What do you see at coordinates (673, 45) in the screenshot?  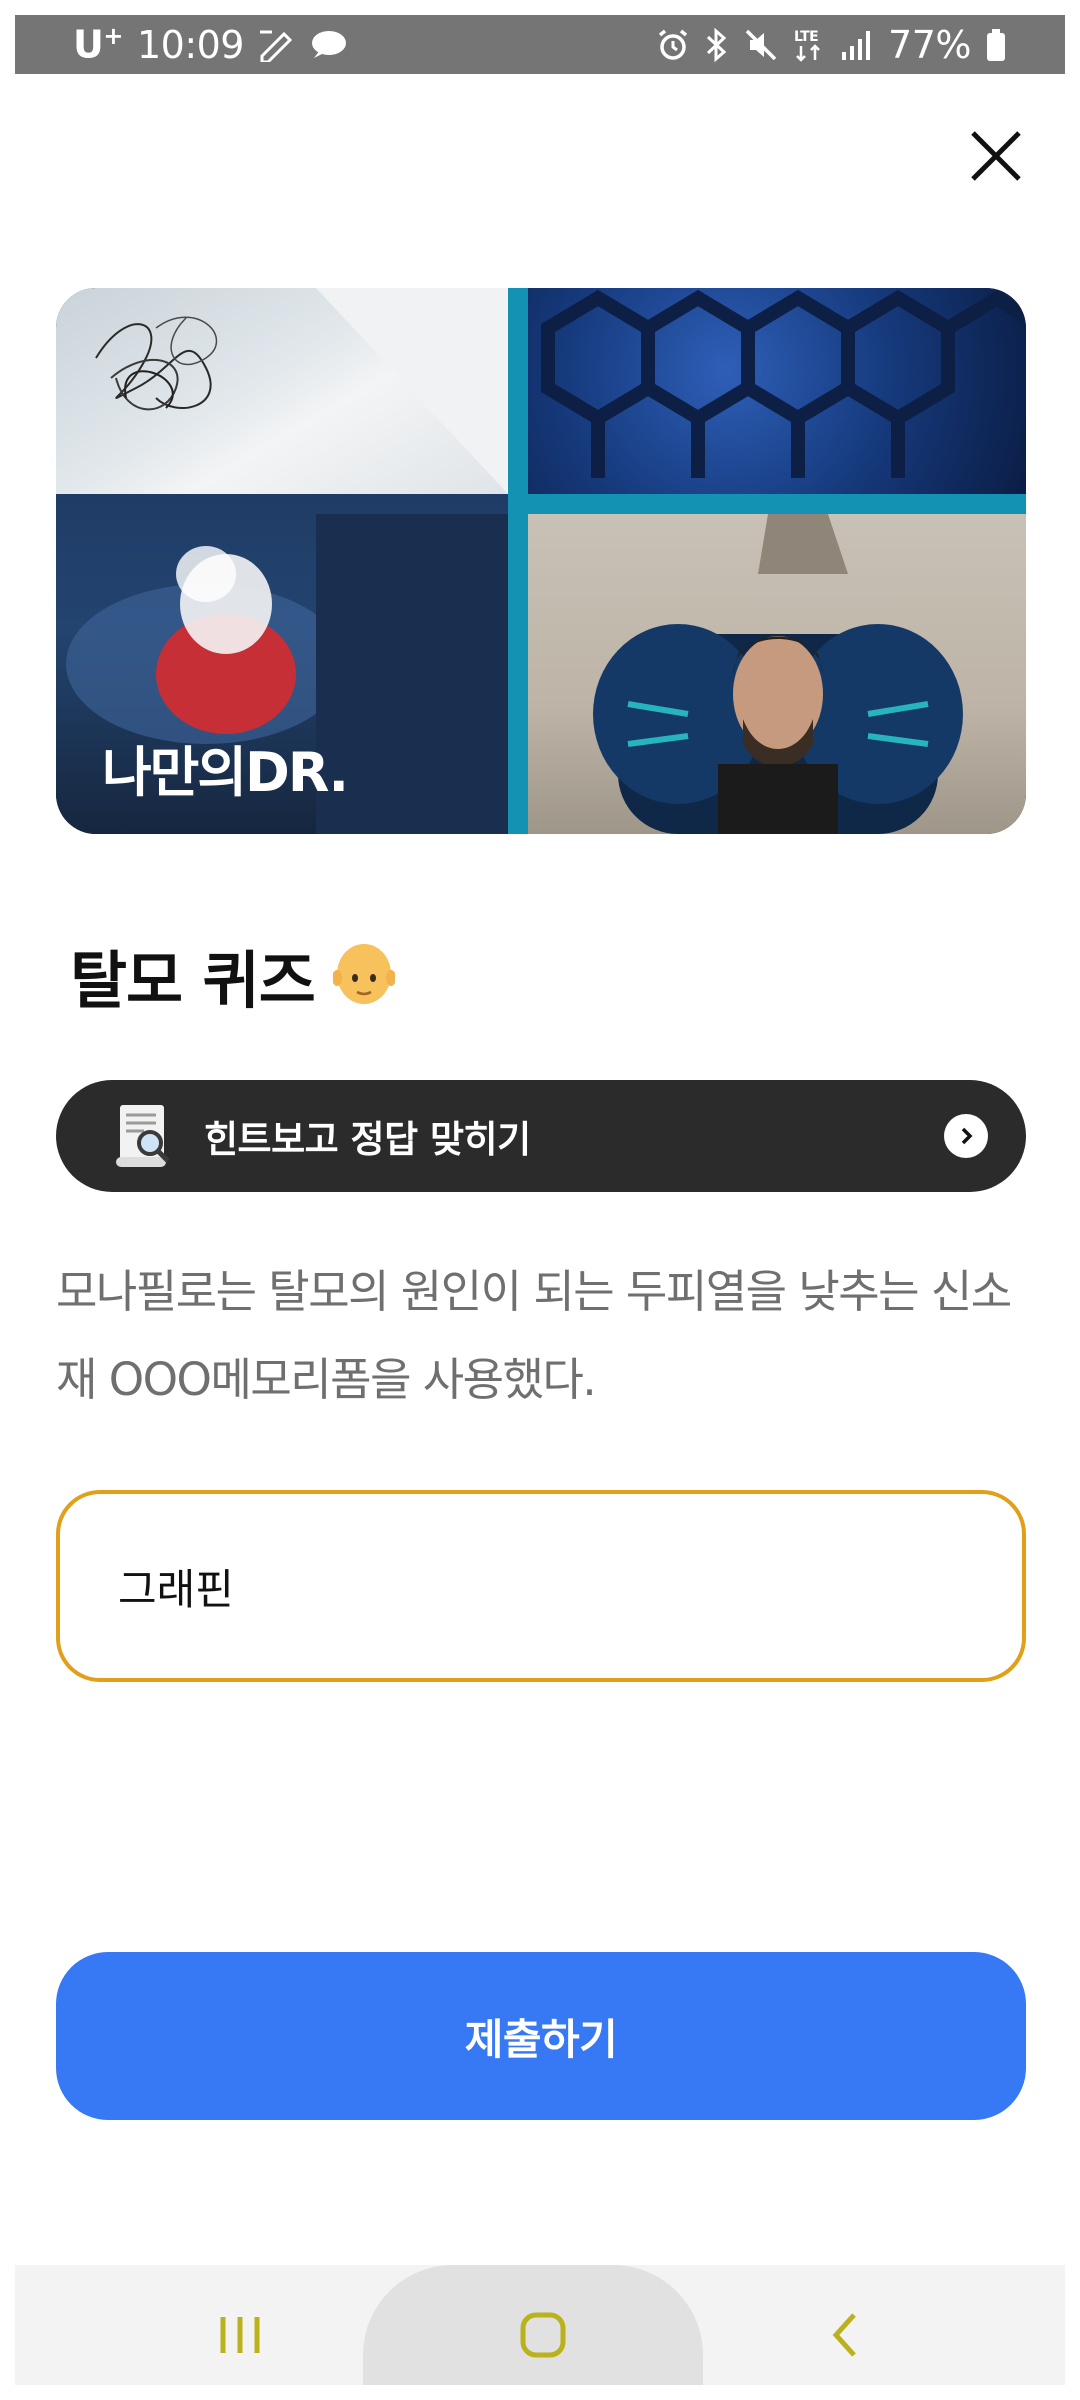 I see `alarm-icon` at bounding box center [673, 45].